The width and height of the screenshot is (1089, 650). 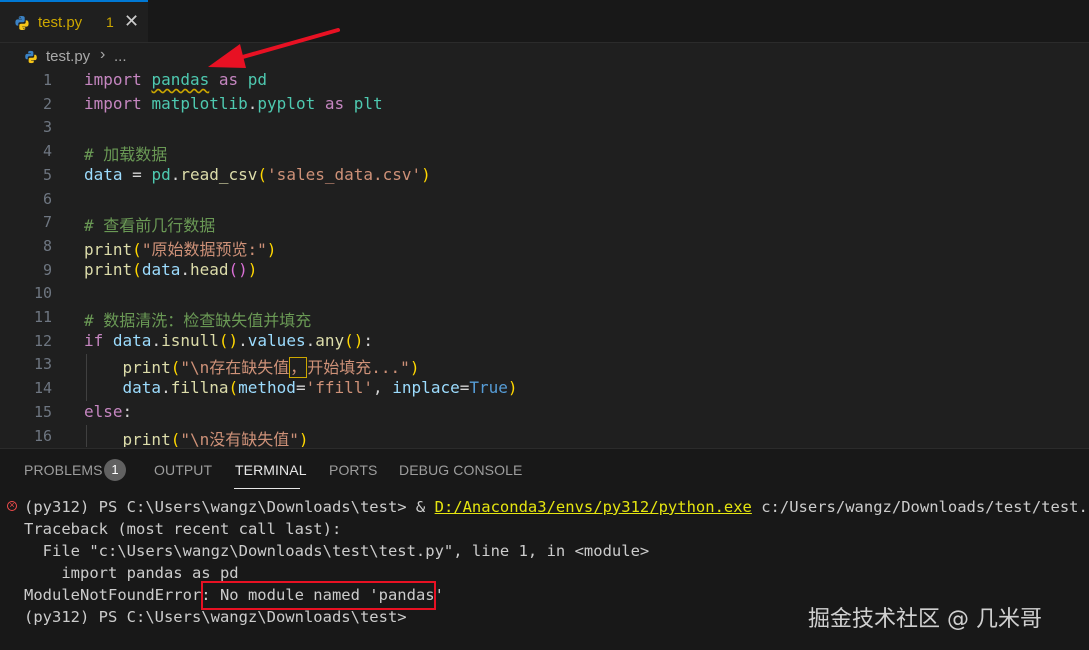 What do you see at coordinates (544, 152) in the screenshot?
I see `code-line: 4 # 加载数据` at bounding box center [544, 152].